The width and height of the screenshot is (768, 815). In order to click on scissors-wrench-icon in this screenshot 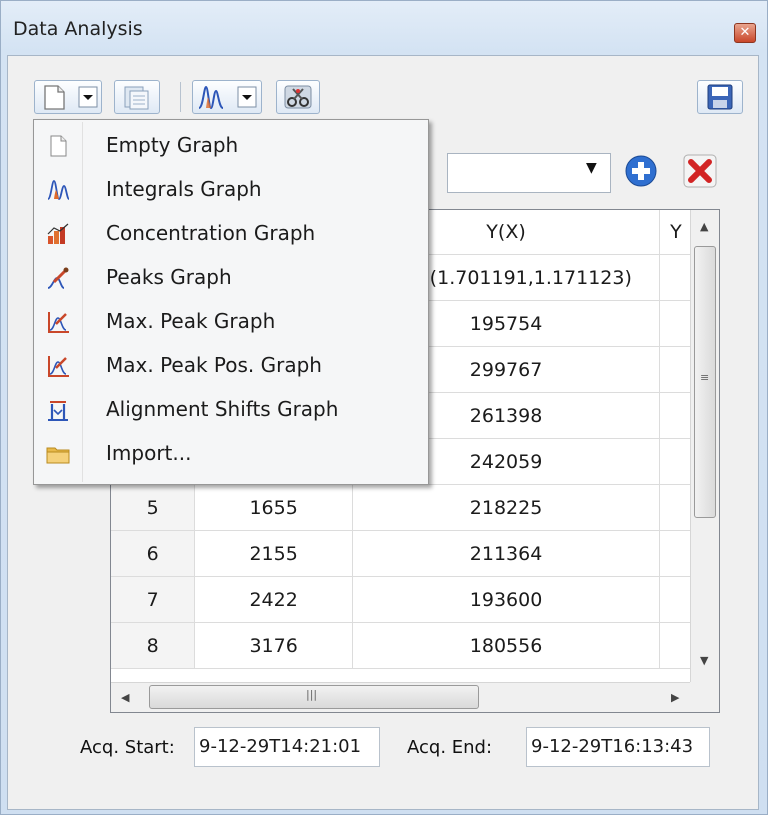, I will do `click(298, 97)`.